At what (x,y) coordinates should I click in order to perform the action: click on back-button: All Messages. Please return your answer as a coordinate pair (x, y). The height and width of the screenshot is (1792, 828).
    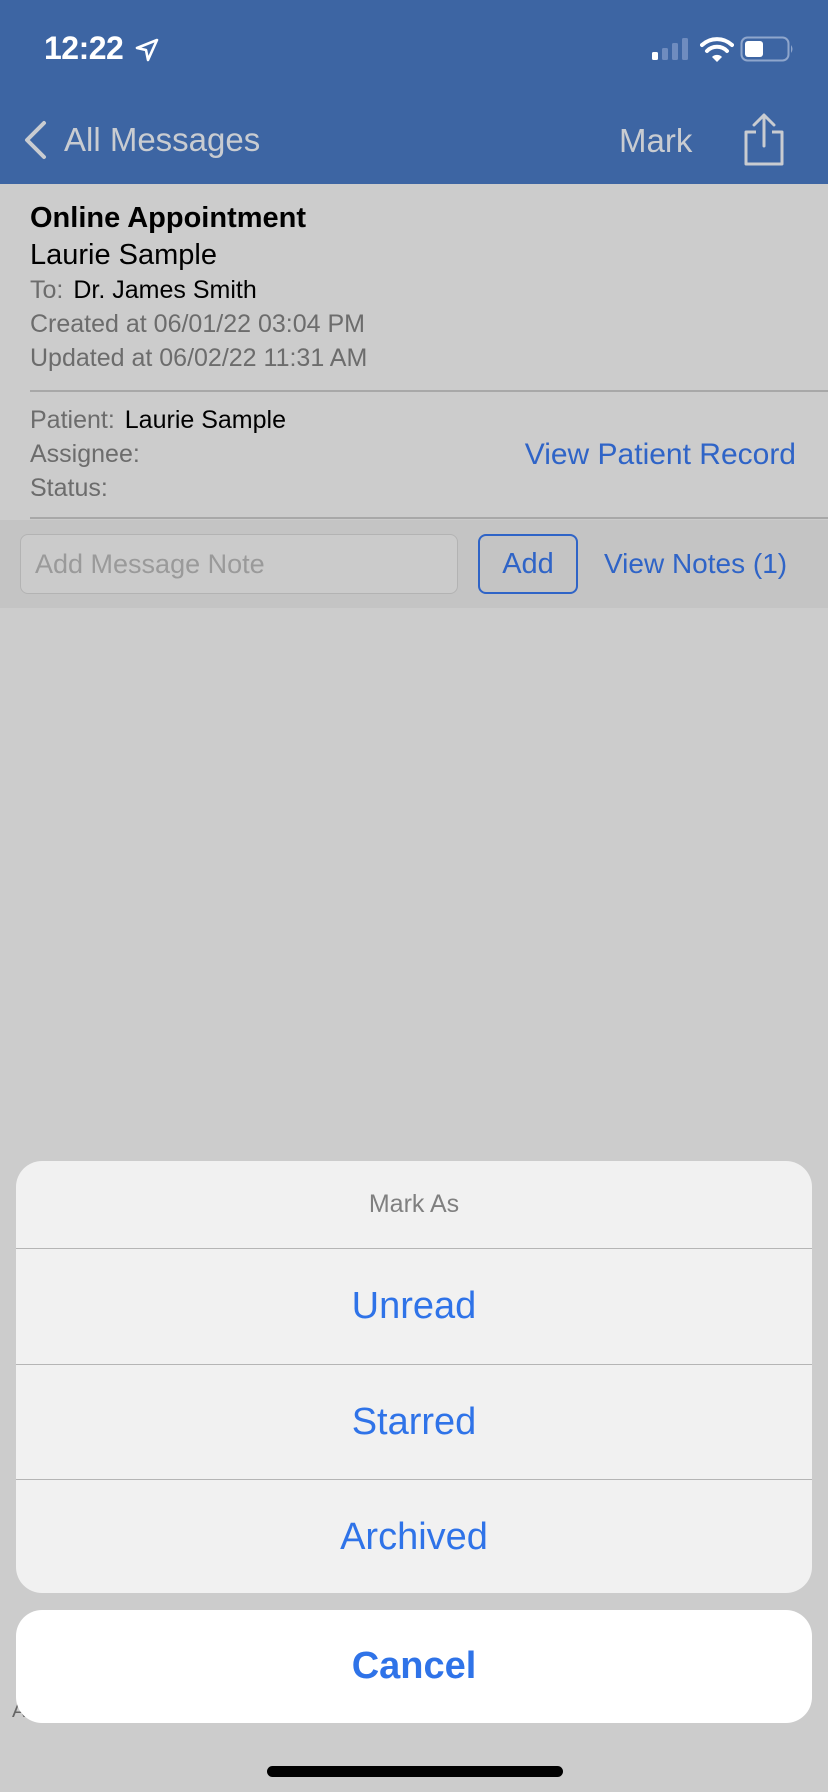
    Looking at the image, I should click on (141, 140).